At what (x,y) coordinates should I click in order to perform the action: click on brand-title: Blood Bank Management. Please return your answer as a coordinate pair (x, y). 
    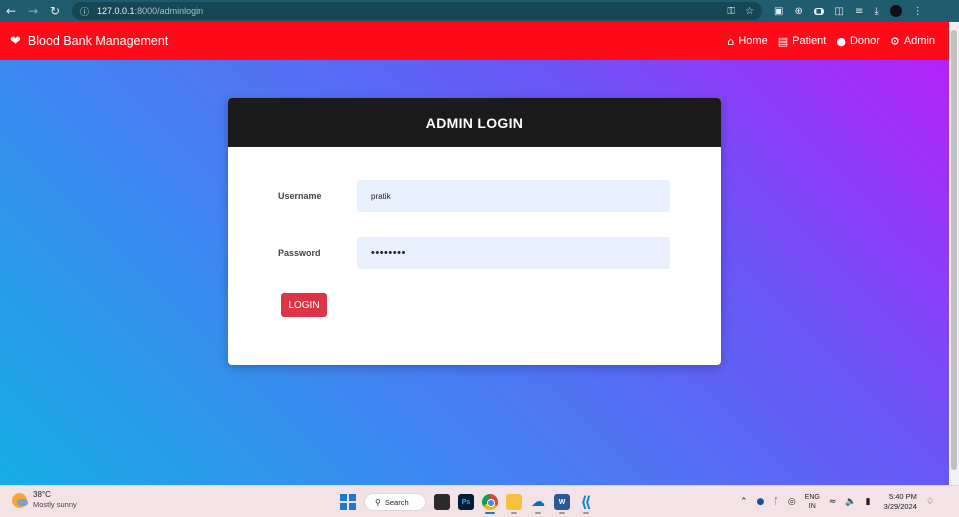
    Looking at the image, I should click on (98, 41).